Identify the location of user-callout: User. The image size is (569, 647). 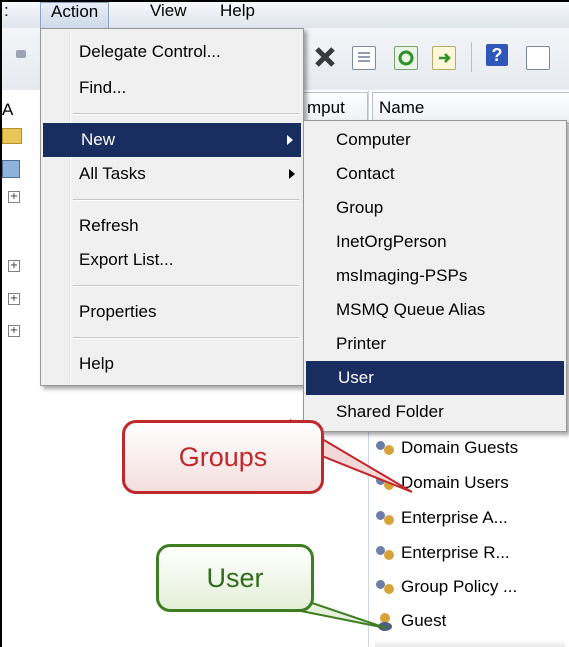
(235, 578).